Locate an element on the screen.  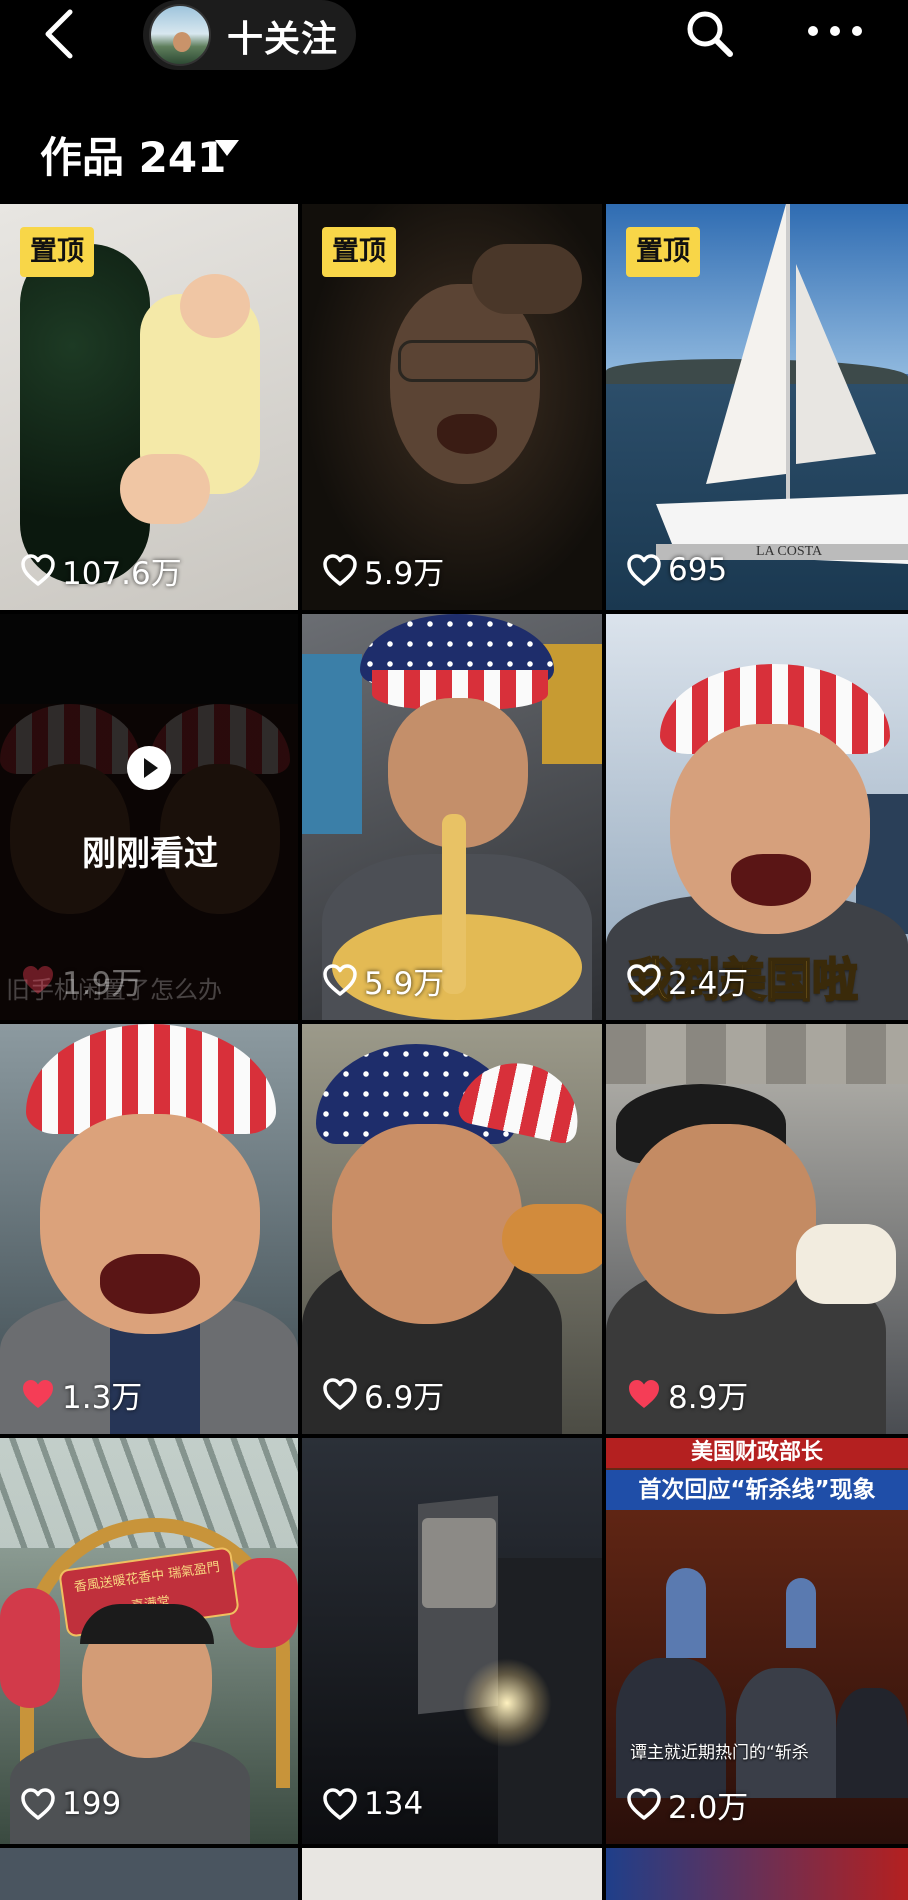
search-icon is located at coordinates (710, 34).